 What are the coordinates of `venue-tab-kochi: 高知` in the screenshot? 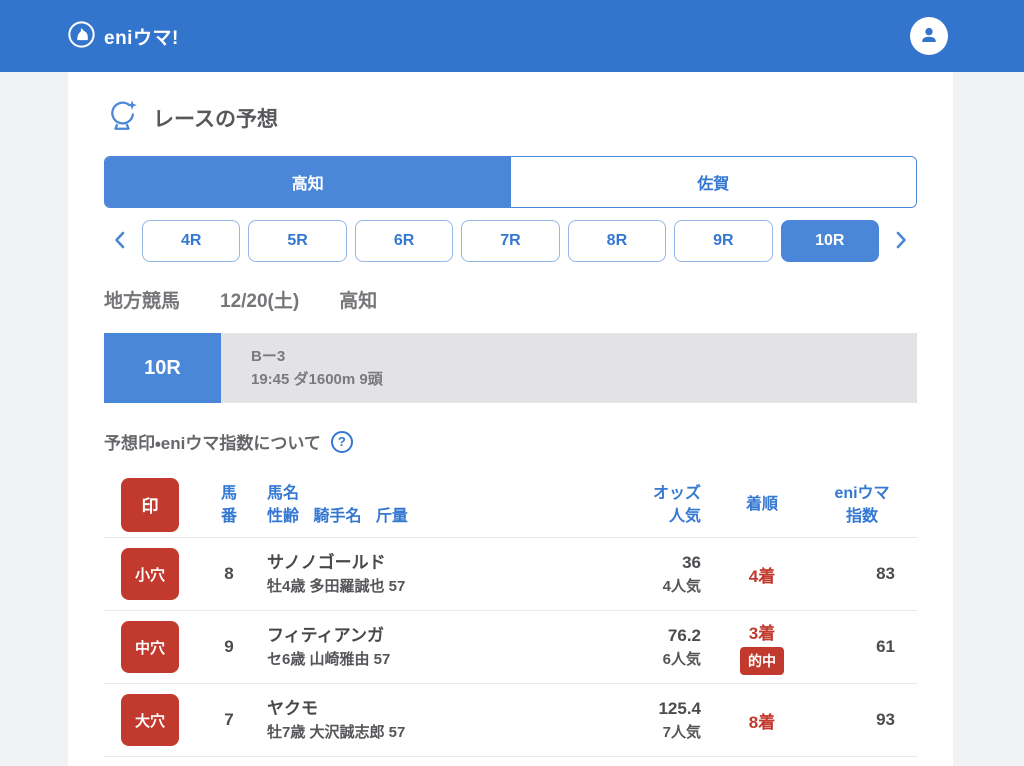 It's located at (308, 182).